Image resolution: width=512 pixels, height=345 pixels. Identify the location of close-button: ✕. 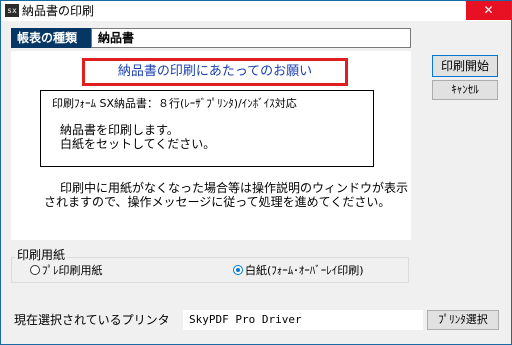
(488, 10).